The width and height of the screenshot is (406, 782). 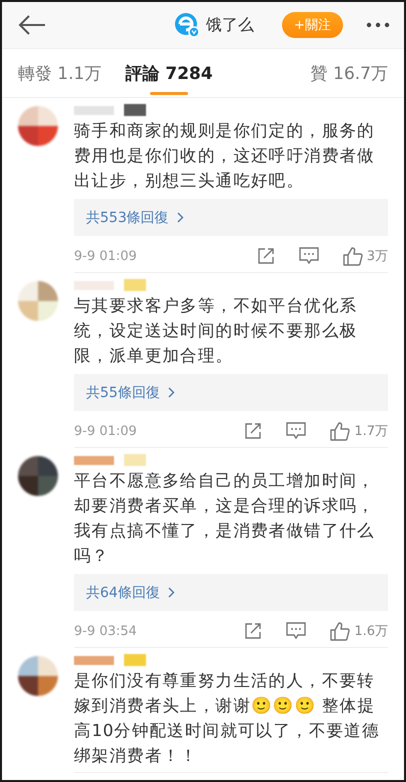 What do you see at coordinates (231, 592) in the screenshot?
I see `replies-link: 共64條回復` at bounding box center [231, 592].